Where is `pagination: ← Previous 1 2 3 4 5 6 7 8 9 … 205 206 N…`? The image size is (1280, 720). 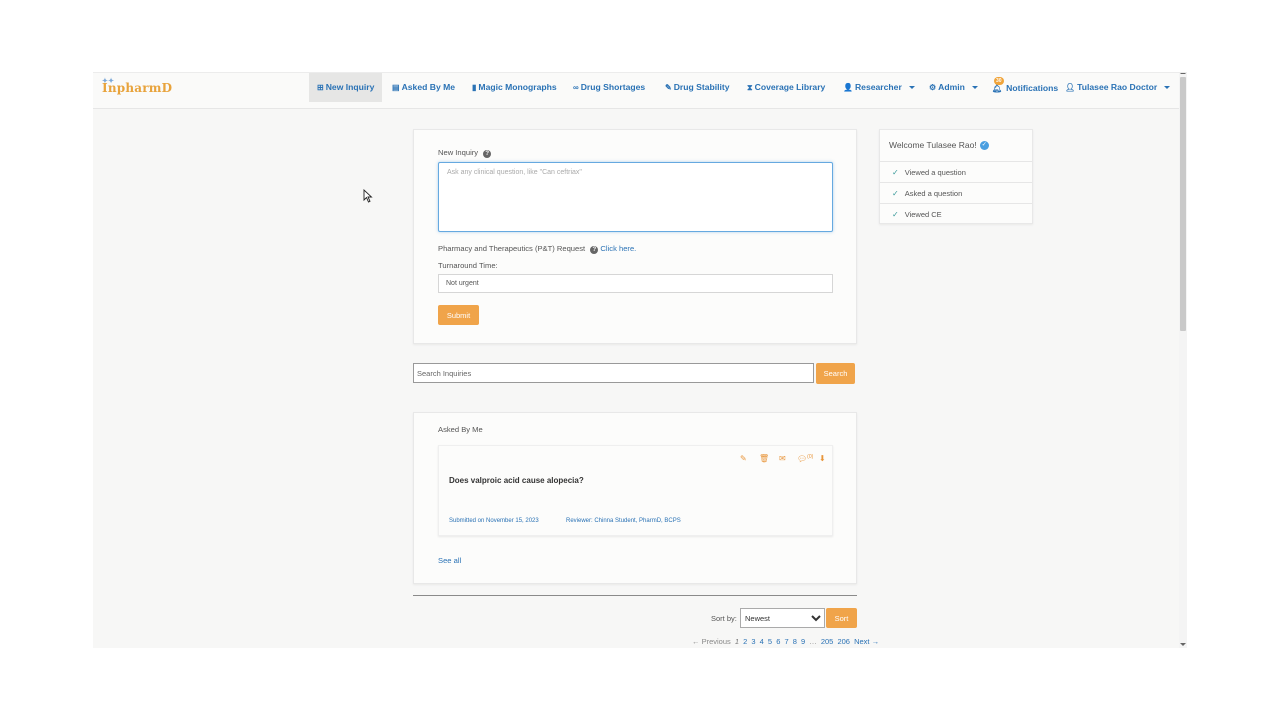
pagination: ← Previous 1 2 3 4 5 6 7 8 9 … 205 206 N… is located at coordinates (786, 641).